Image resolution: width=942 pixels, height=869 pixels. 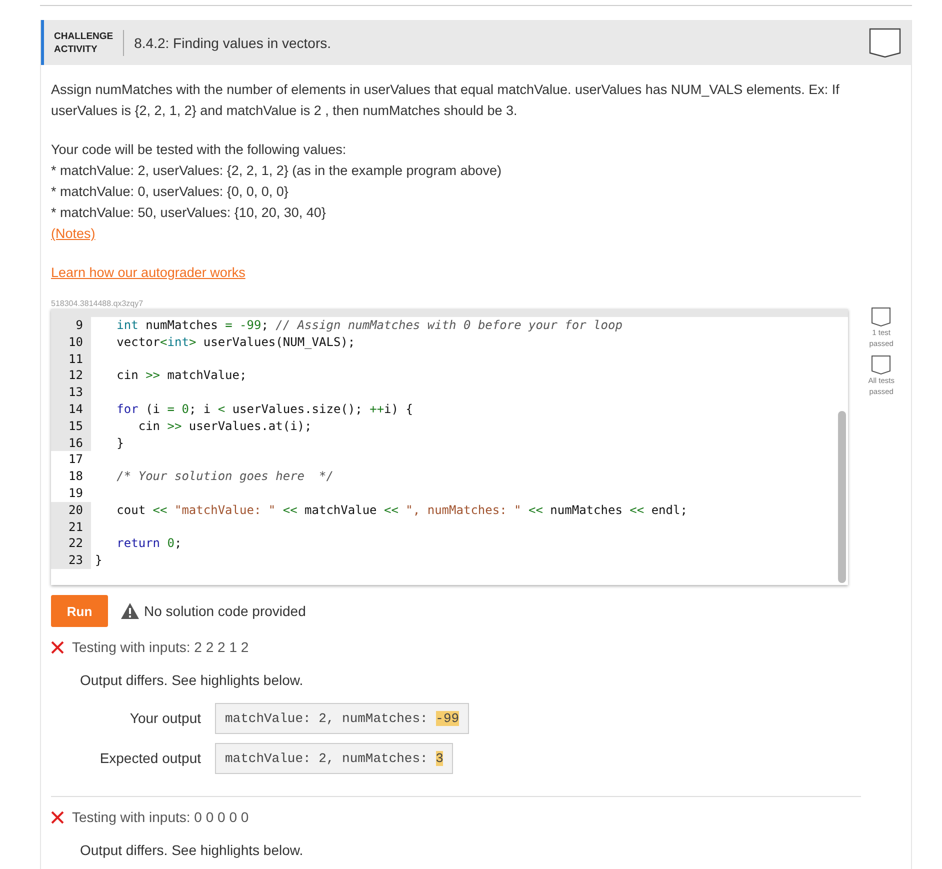 What do you see at coordinates (189, 213) in the screenshot?
I see `test-value-text: * matchValue: 50, userValues: {10, 20, 30, 40}` at bounding box center [189, 213].